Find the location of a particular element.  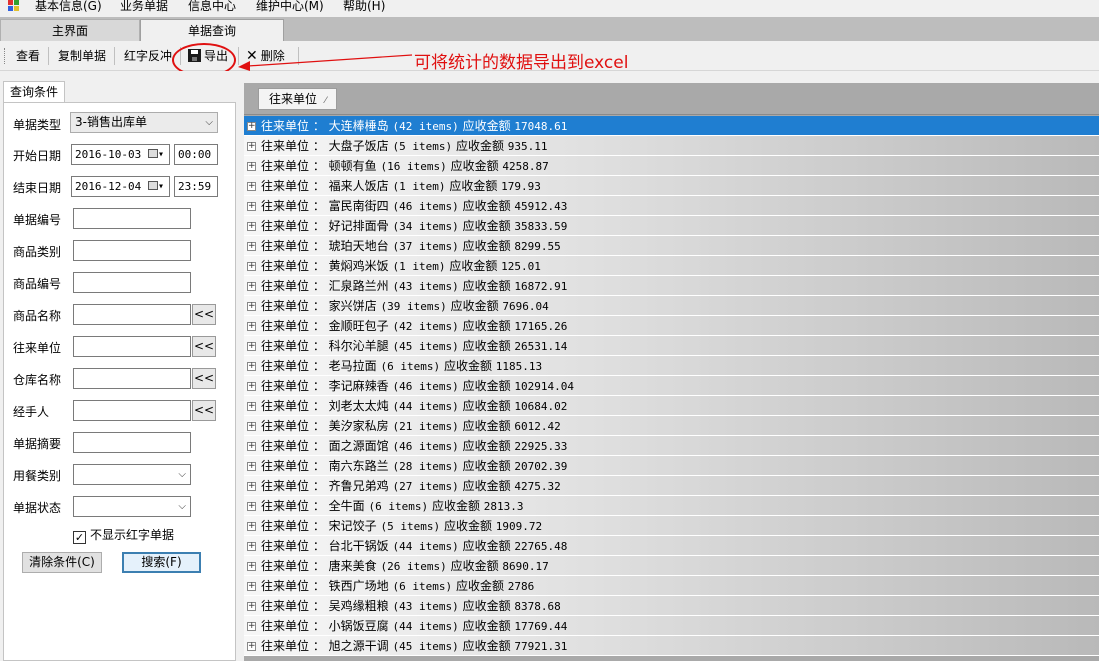

group-row: + 往来单位 ： 小锅饭豆腐 (44 items) 应收金额 17769.44 is located at coordinates (671, 626).